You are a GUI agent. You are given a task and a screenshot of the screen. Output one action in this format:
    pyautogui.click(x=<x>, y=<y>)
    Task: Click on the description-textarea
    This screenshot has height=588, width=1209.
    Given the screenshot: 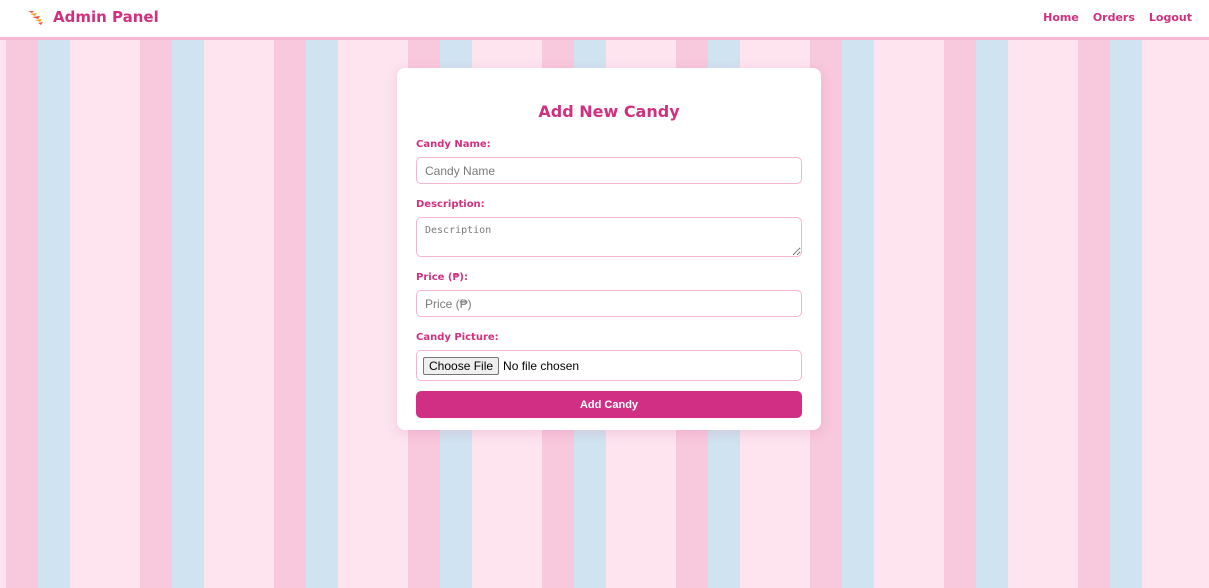 What is the action you would take?
    pyautogui.click(x=609, y=237)
    